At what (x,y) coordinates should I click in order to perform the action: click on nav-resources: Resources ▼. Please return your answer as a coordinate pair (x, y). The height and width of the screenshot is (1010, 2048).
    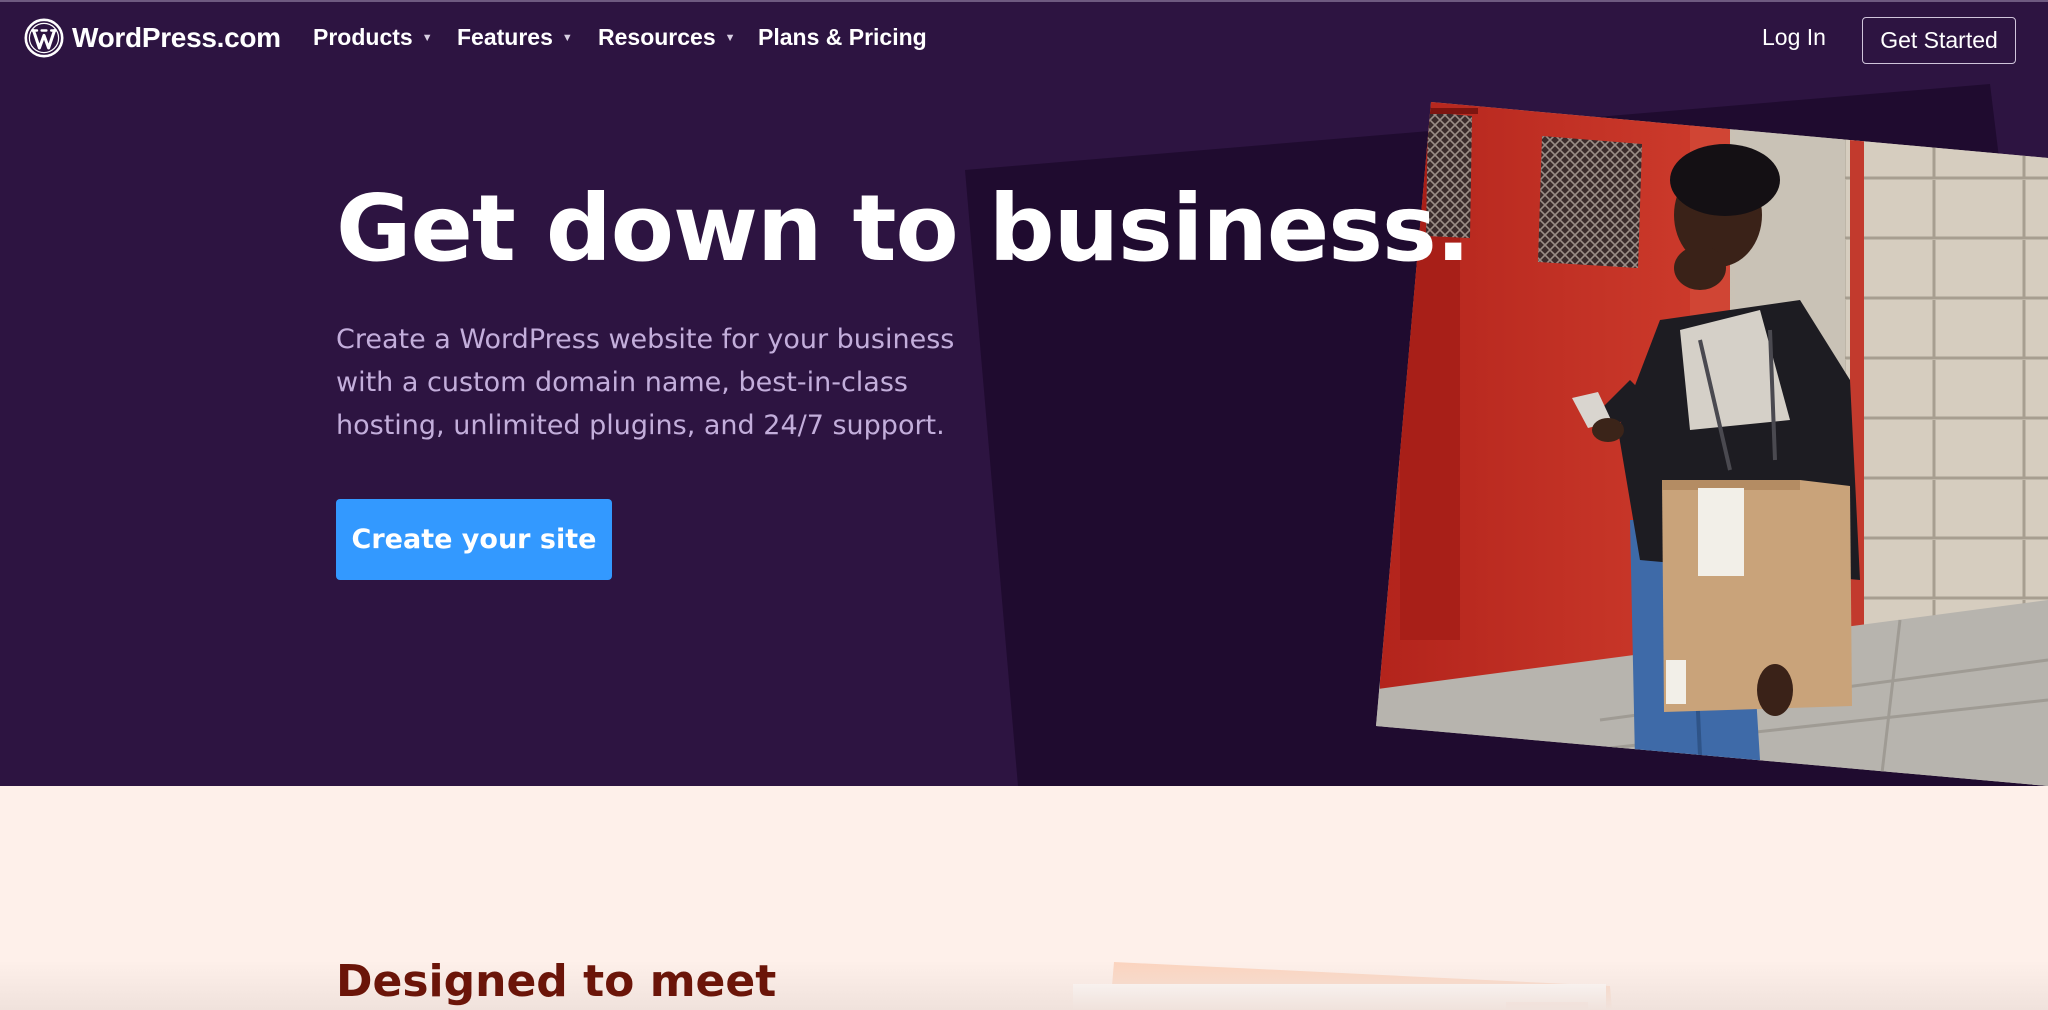
    Looking at the image, I should click on (667, 37).